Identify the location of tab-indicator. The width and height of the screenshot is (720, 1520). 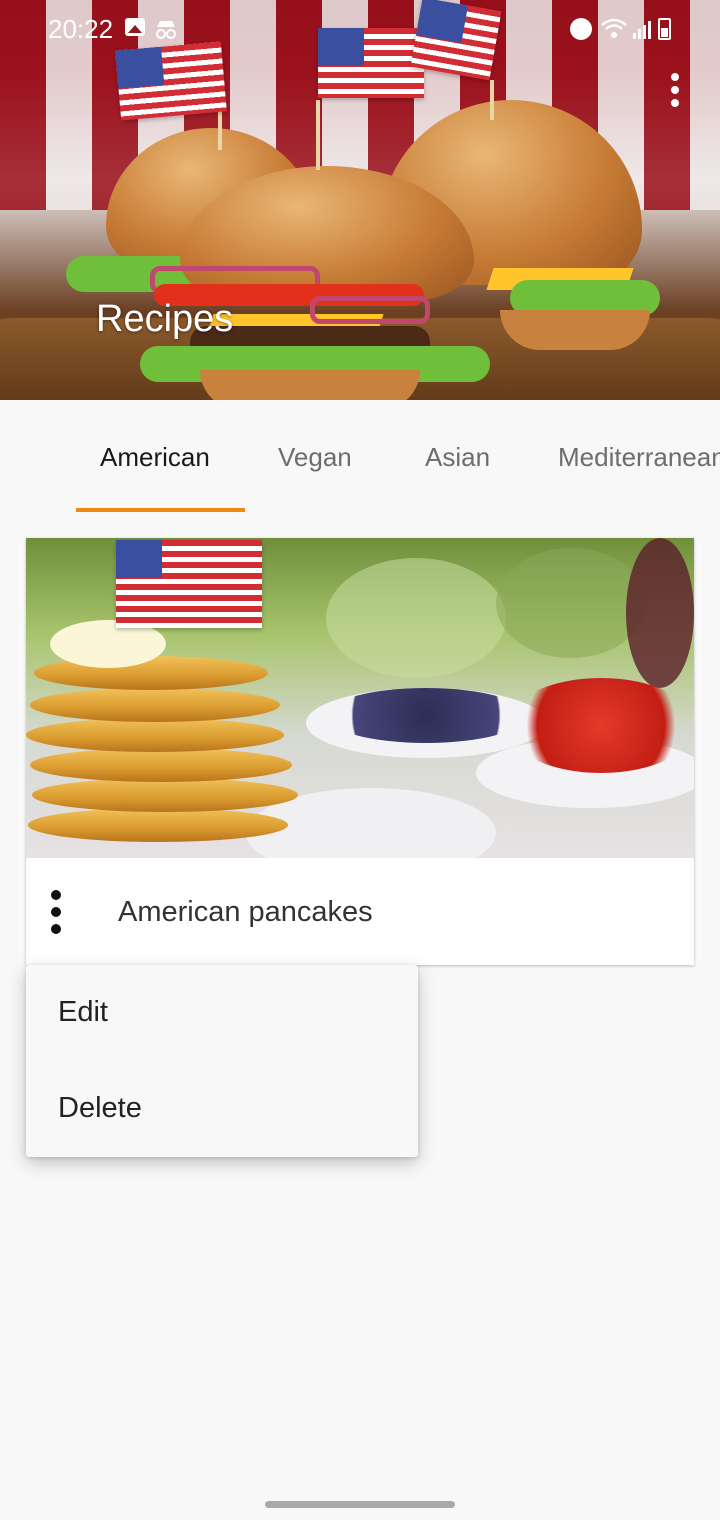
(160, 510).